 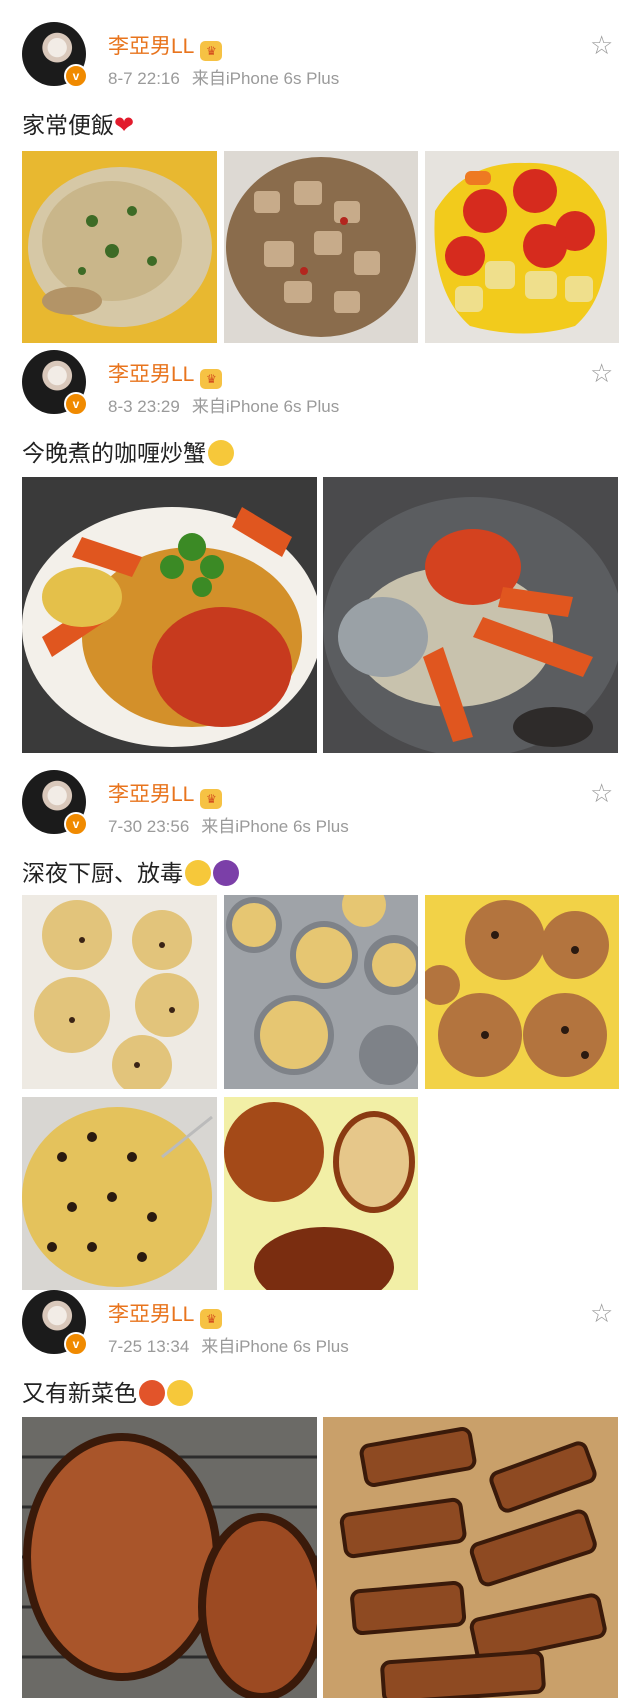 What do you see at coordinates (119, 247) in the screenshot?
I see `food-photo-creamy-pasta` at bounding box center [119, 247].